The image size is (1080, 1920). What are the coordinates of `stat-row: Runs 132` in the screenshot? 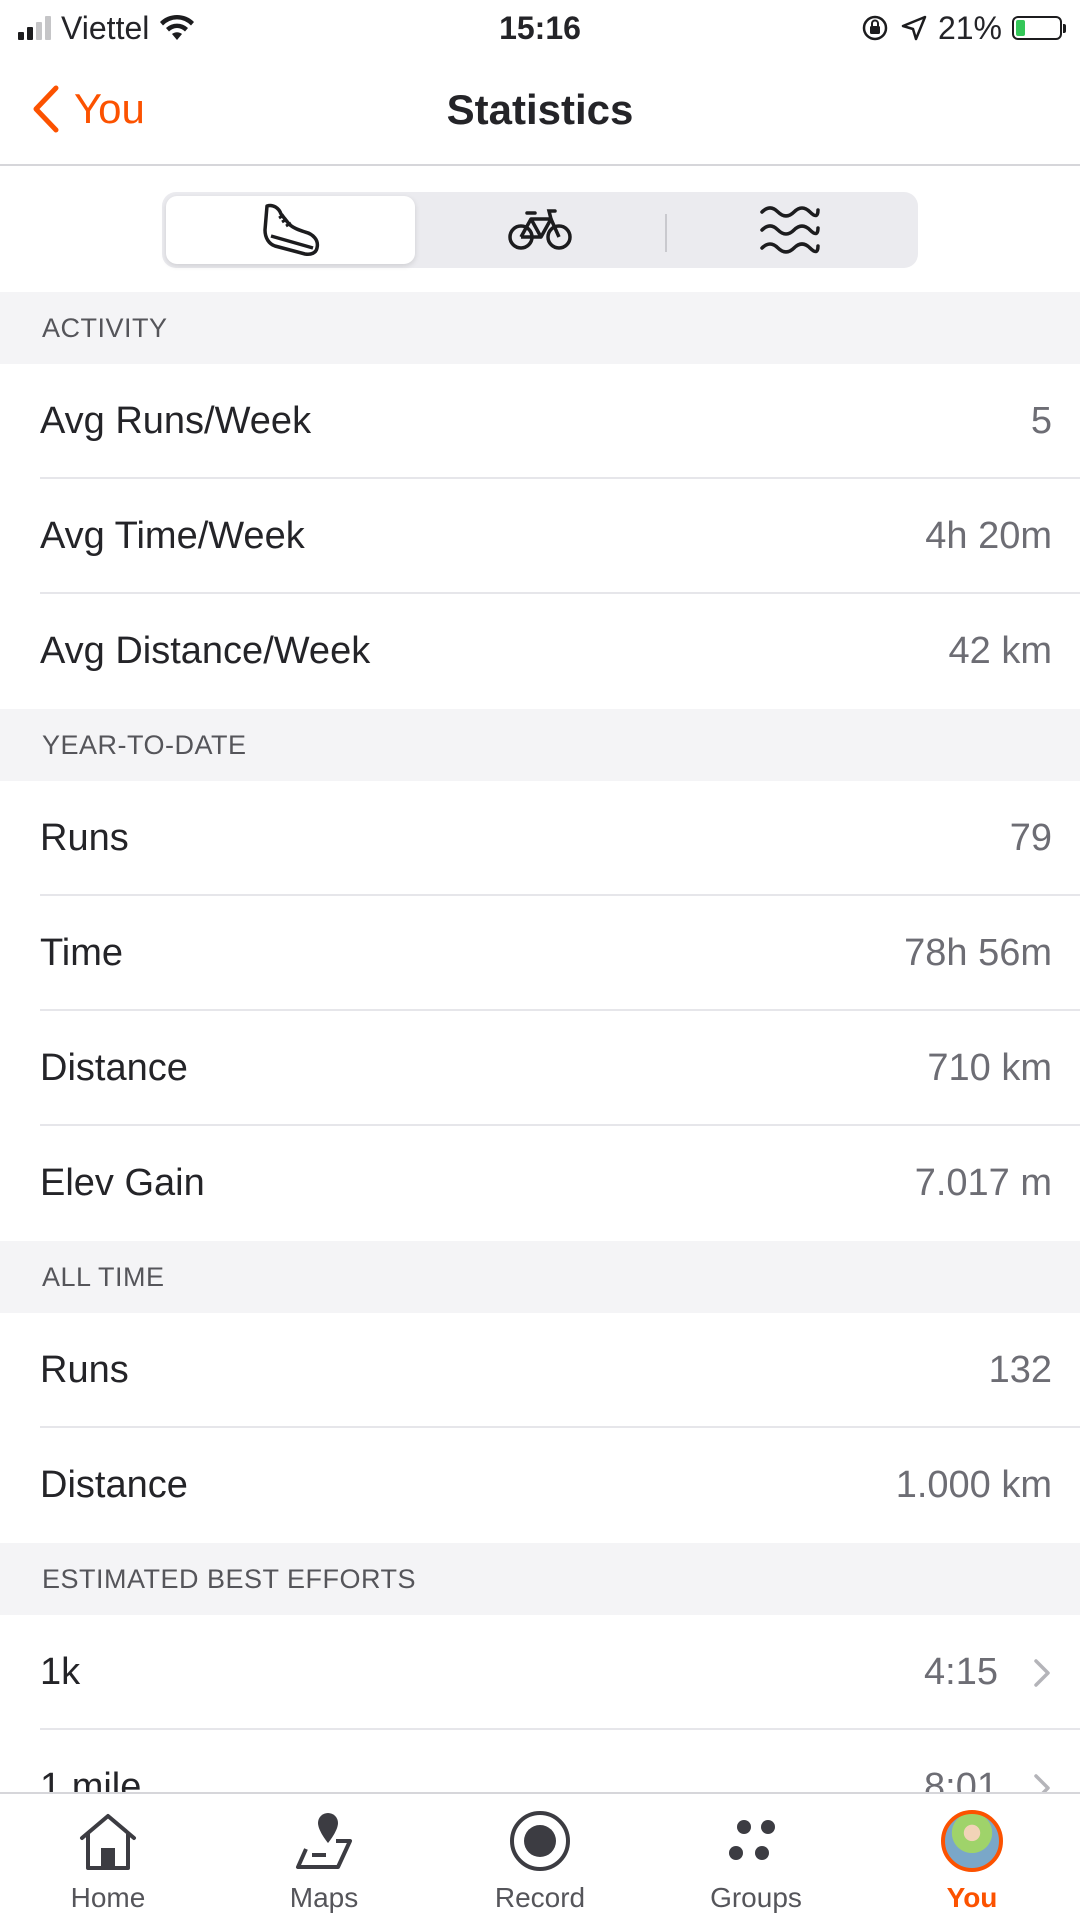 It's located at (540, 1370).